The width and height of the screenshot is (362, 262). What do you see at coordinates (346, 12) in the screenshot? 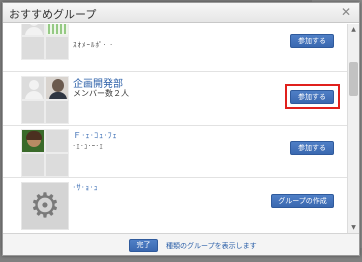
I see `close-icon: ✕` at bounding box center [346, 12].